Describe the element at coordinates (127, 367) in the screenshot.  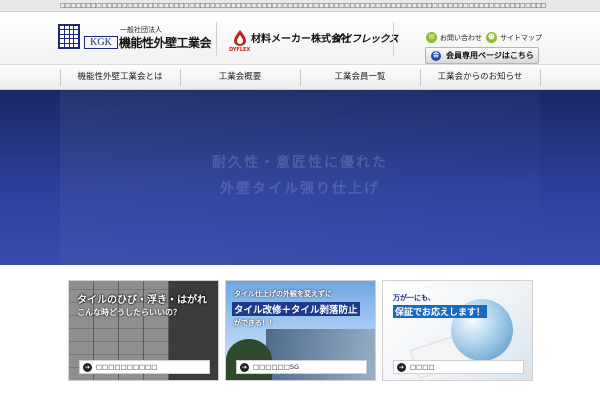
I see `banner-link-label: □□□□□□□□□□` at that location.